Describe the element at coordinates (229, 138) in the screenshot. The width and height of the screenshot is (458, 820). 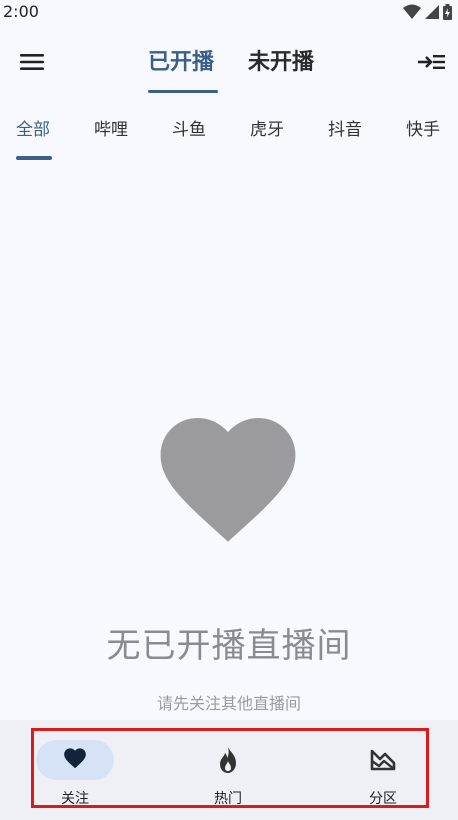
I see `platform-tabs: 全部 哔哩 斗鱼 虎牙 抖音 快手` at that location.